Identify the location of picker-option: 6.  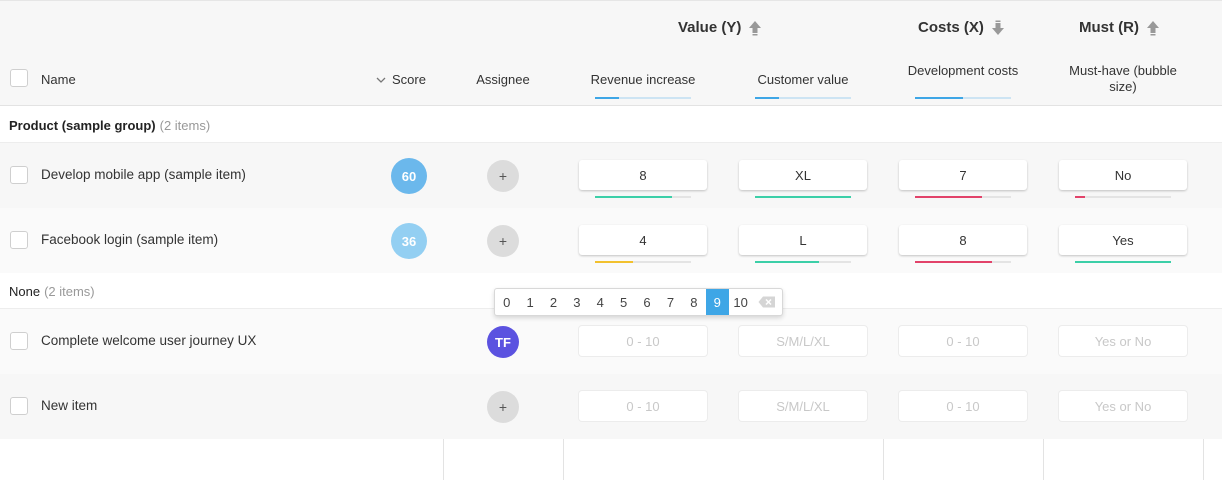
(646, 302).